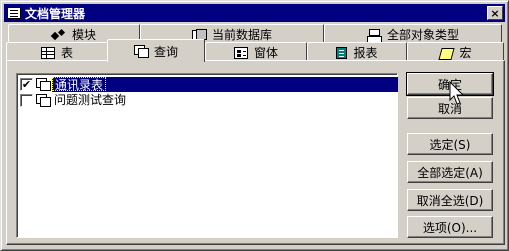  Describe the element at coordinates (59, 35) in the screenshot. I see `module-icon` at that location.